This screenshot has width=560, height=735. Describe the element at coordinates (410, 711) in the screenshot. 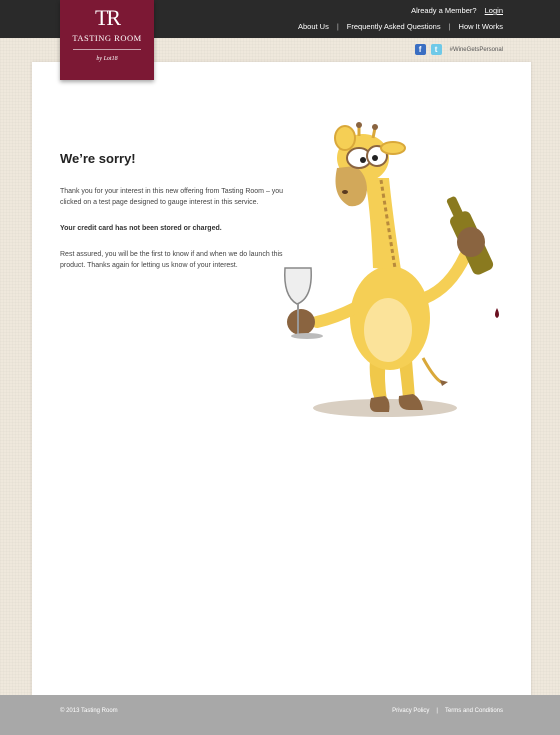

I see `privacy-policy-link: Privacy Policy` at that location.